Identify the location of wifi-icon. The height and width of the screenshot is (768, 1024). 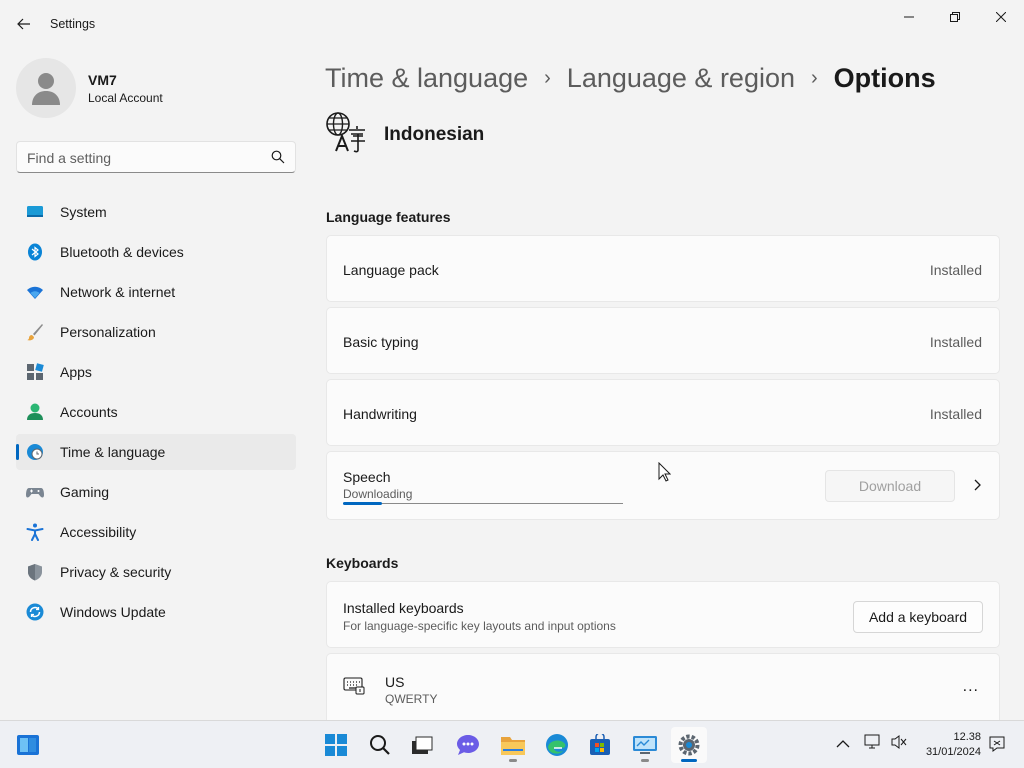
(35, 292).